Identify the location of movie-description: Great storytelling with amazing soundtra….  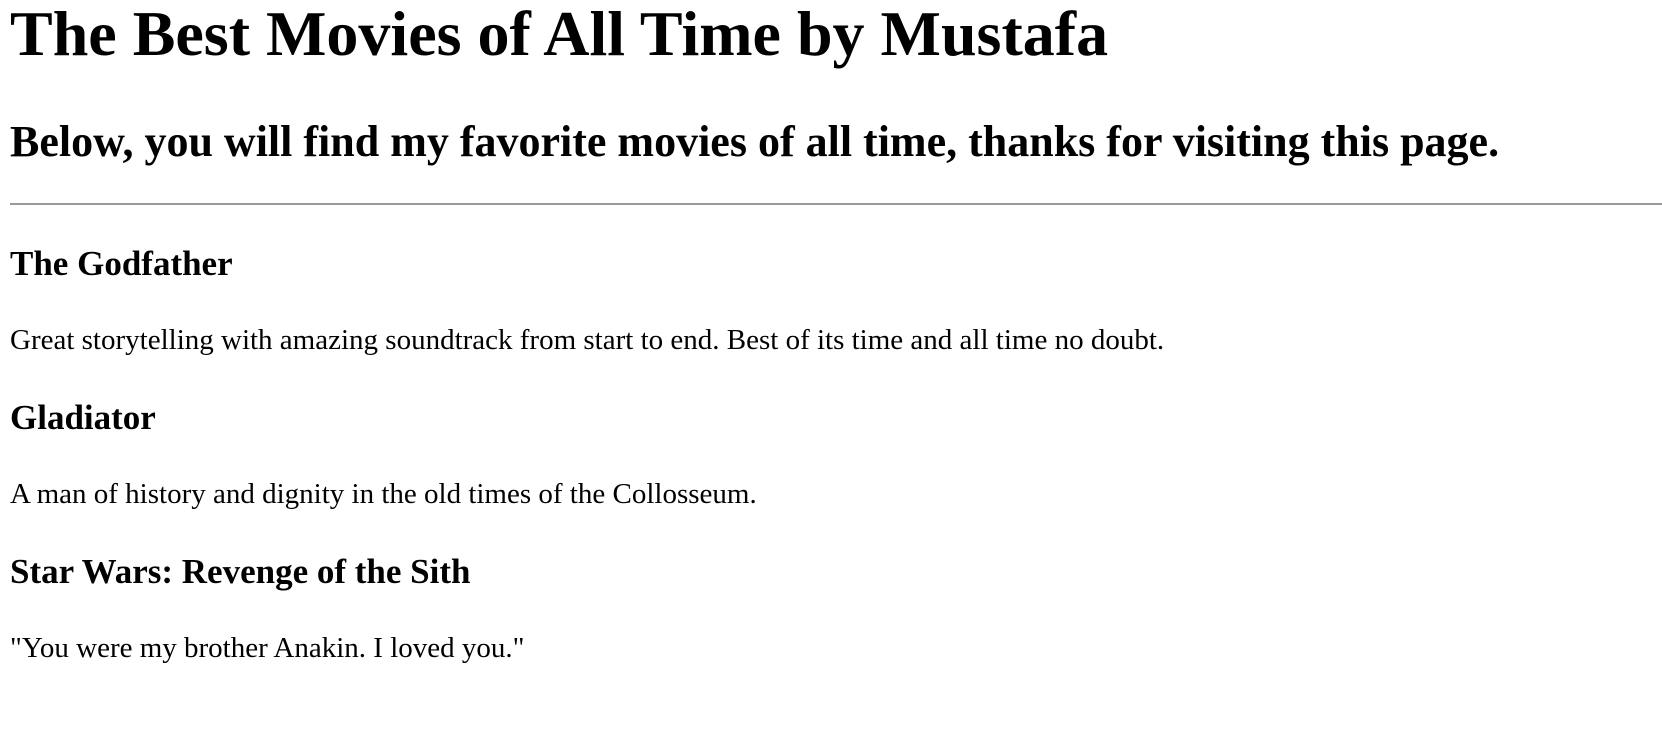
(587, 340).